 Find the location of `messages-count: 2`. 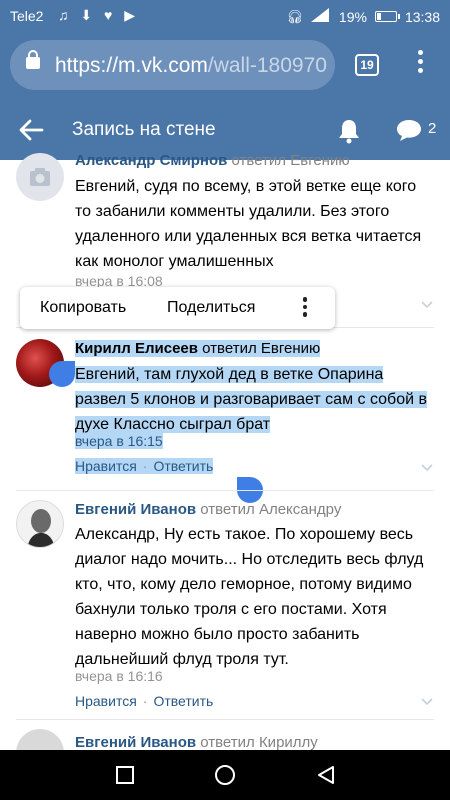

messages-count: 2 is located at coordinates (432, 128).